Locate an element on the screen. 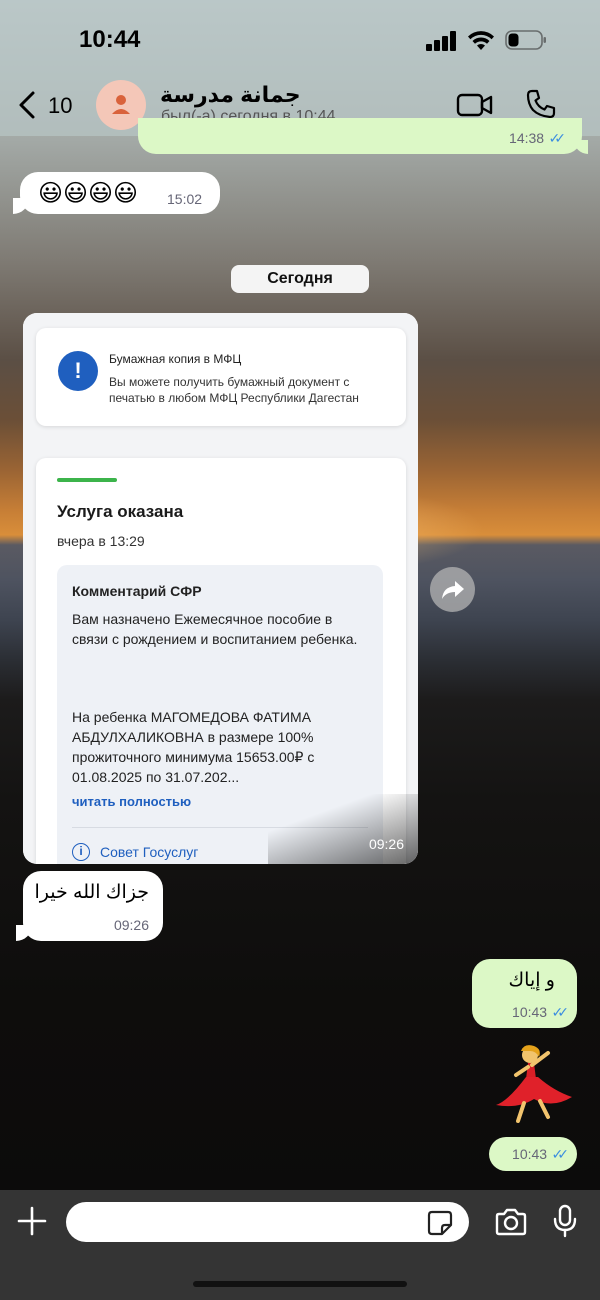 The width and height of the screenshot is (600, 1300). wifi-icon is located at coordinates (481, 40).